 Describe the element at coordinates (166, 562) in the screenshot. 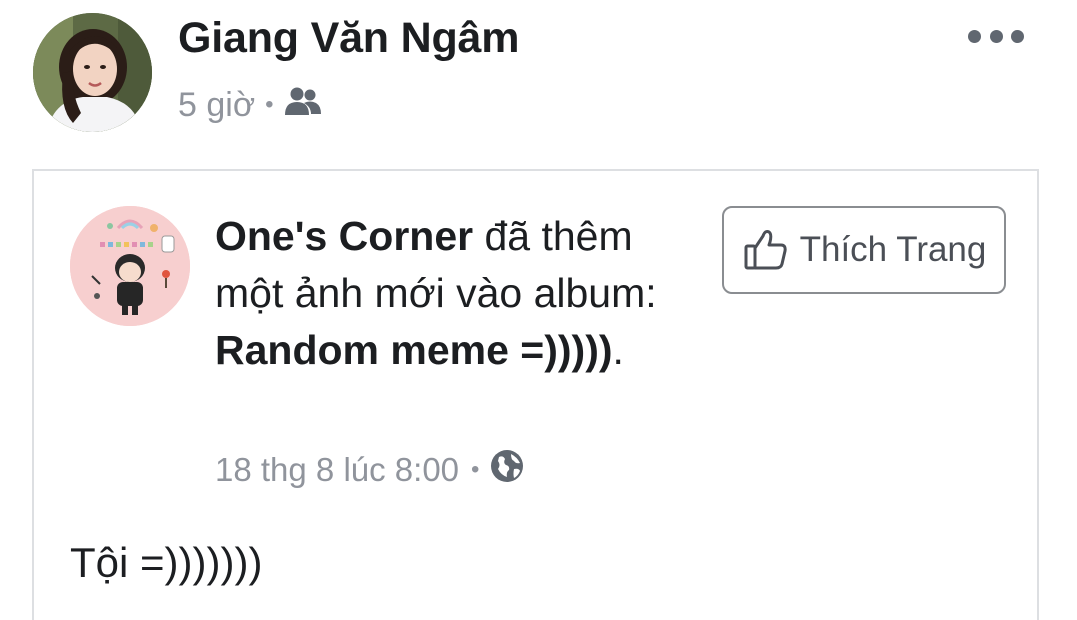

I see `post-caption: Tội =)))))))` at that location.